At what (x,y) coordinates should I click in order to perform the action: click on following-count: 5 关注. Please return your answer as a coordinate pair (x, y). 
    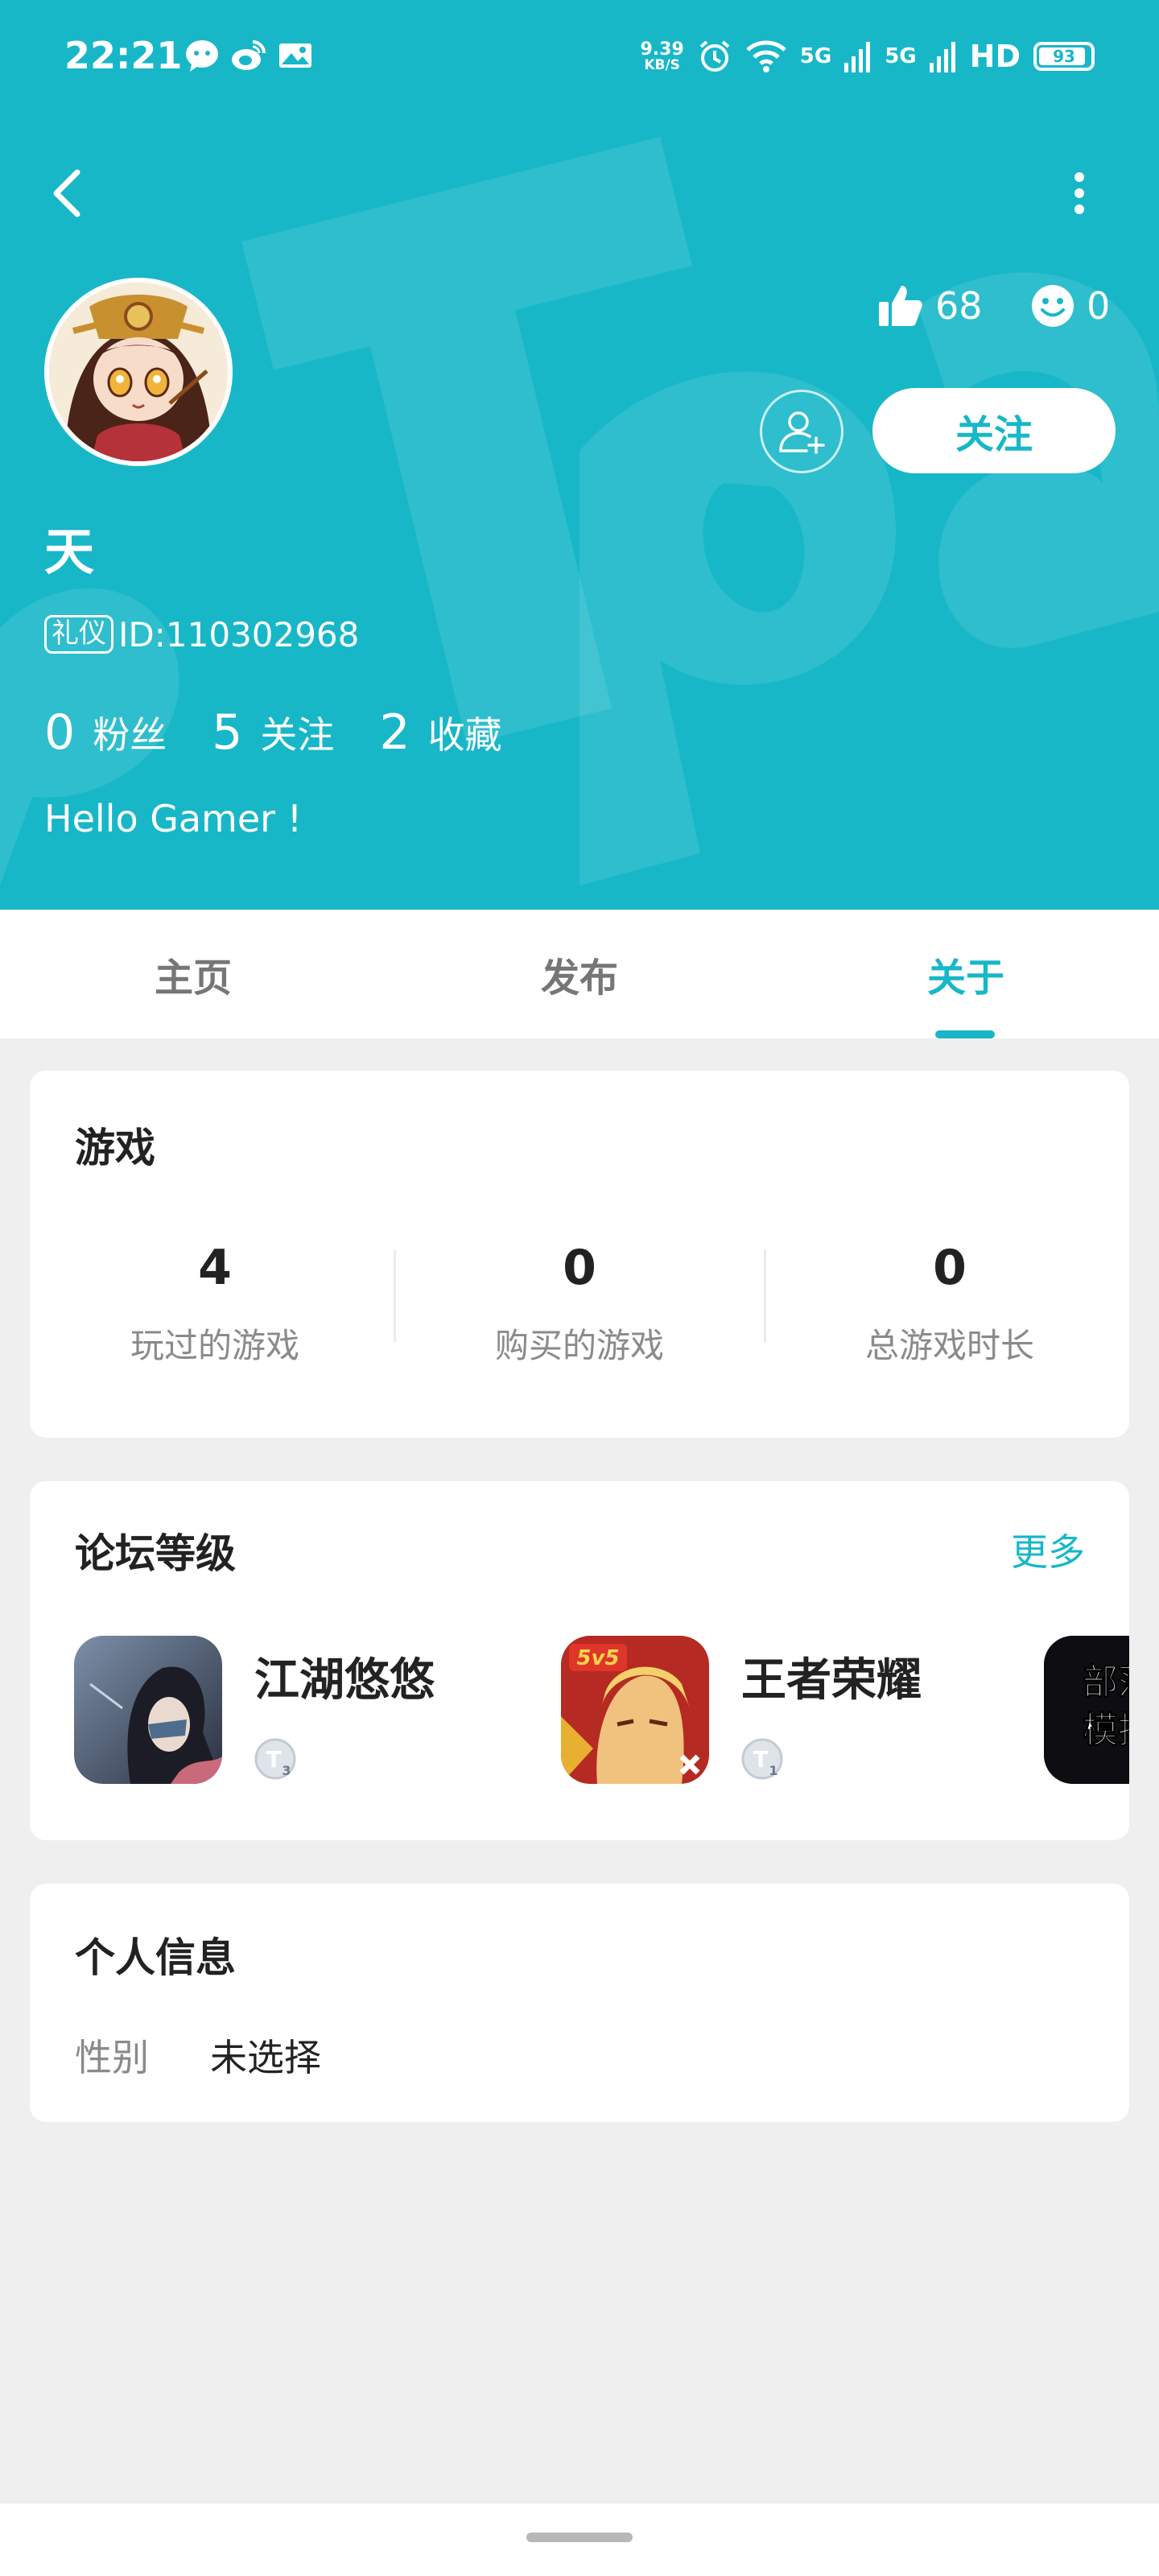
    Looking at the image, I should click on (273, 732).